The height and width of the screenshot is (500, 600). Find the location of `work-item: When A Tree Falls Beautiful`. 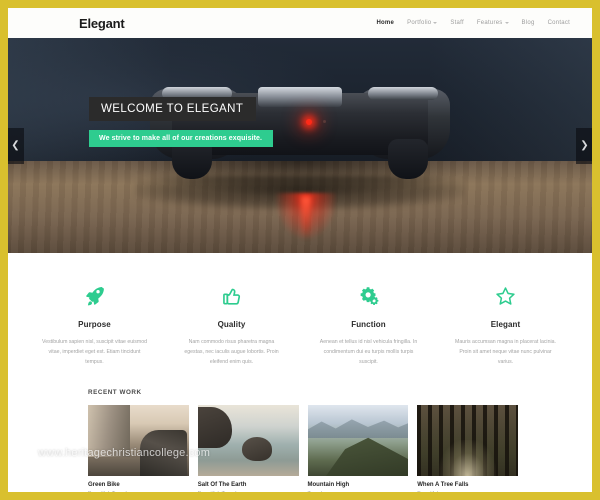

work-item: When A Tree Falls Beautiful is located at coordinates (467, 448).